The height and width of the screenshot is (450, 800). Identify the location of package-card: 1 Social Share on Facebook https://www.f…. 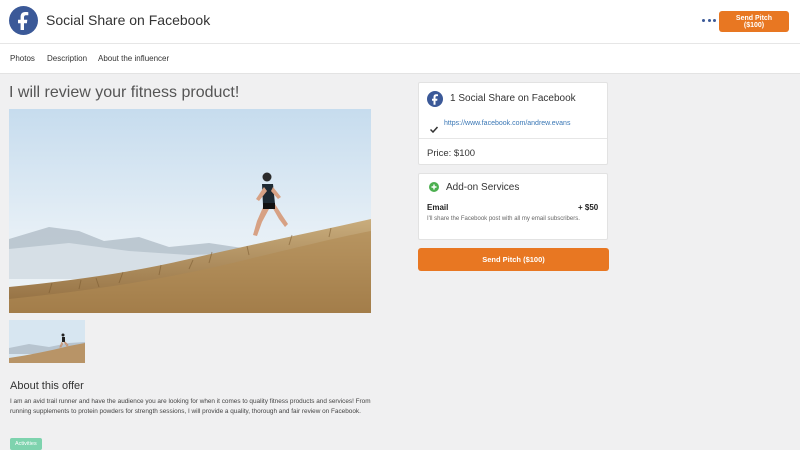
(513, 123).